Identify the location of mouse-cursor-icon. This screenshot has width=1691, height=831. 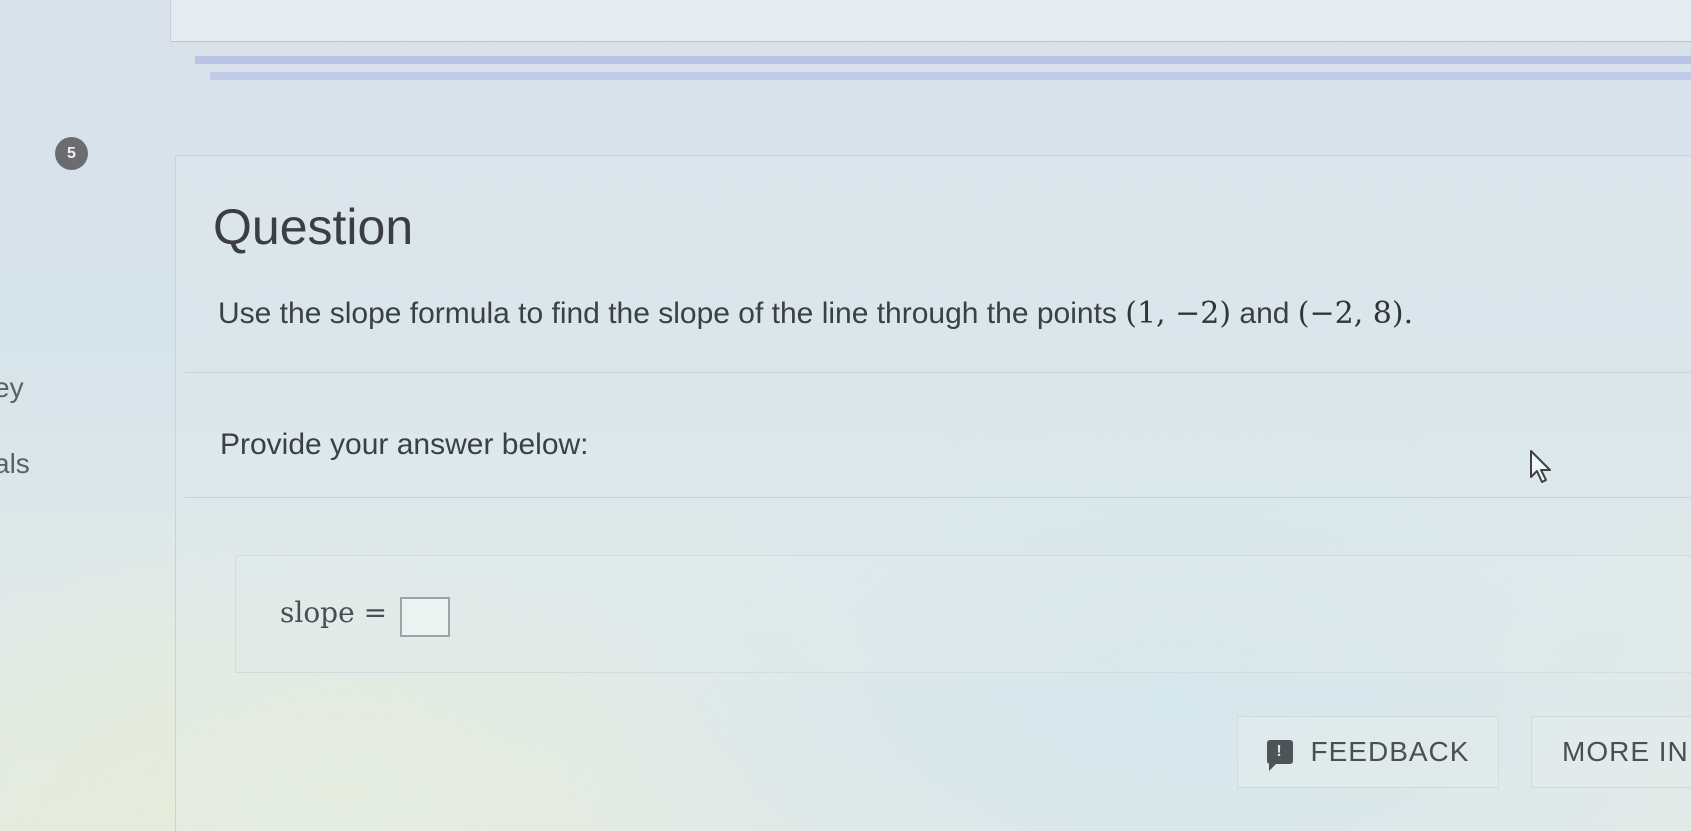
(1540, 466).